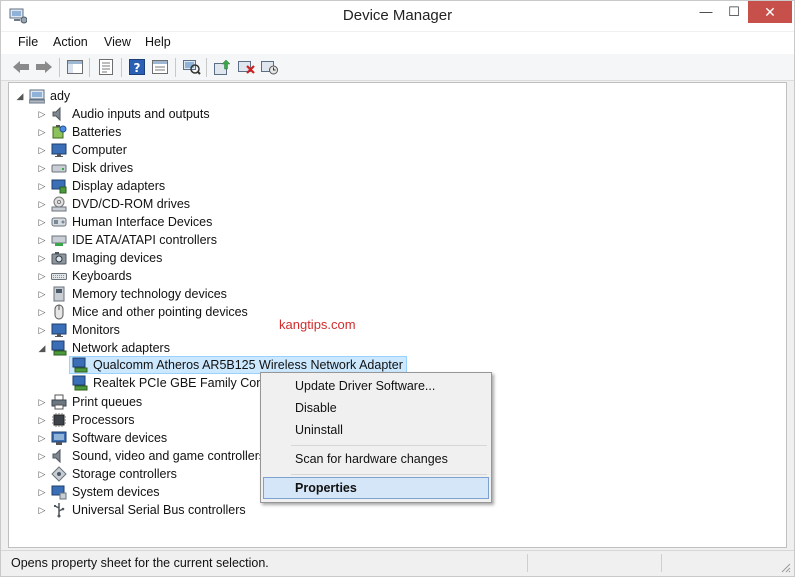 This screenshot has height=577, width=795. Describe the element at coordinates (21, 67) in the screenshot. I see `back-icon` at that location.